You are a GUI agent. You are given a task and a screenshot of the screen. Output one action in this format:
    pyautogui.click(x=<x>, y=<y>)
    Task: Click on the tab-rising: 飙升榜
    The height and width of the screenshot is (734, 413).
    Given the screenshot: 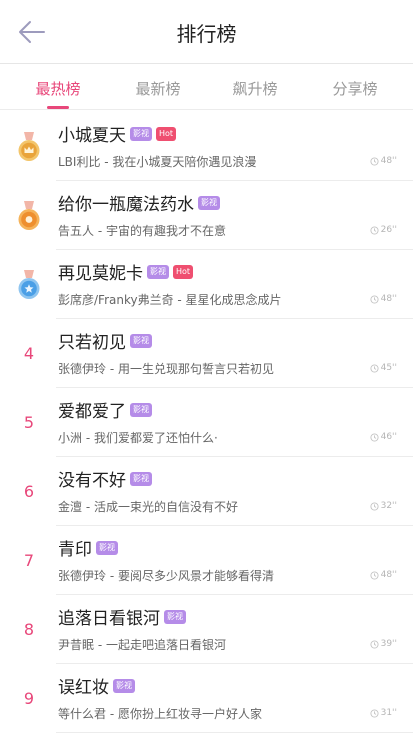 What is the action you would take?
    pyautogui.click(x=255, y=88)
    